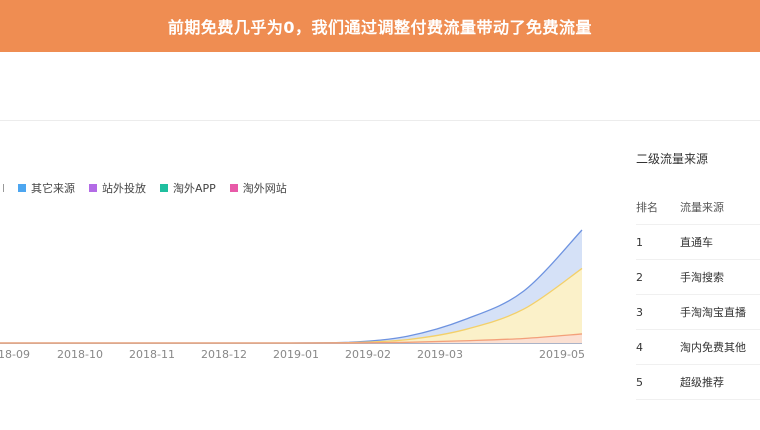  What do you see at coordinates (647, 207) in the screenshot?
I see `header-rank: 排名` at bounding box center [647, 207].